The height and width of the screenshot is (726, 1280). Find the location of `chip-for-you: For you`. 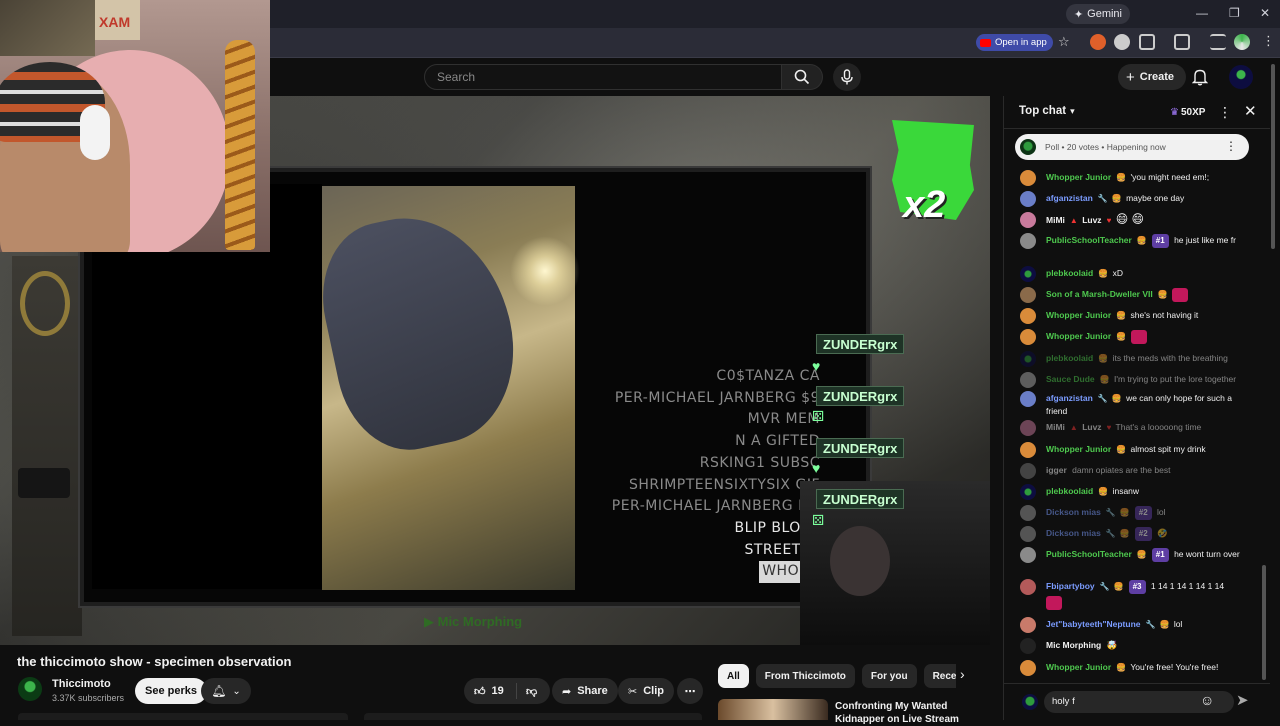

chip-for-you: For you is located at coordinates (889, 676).